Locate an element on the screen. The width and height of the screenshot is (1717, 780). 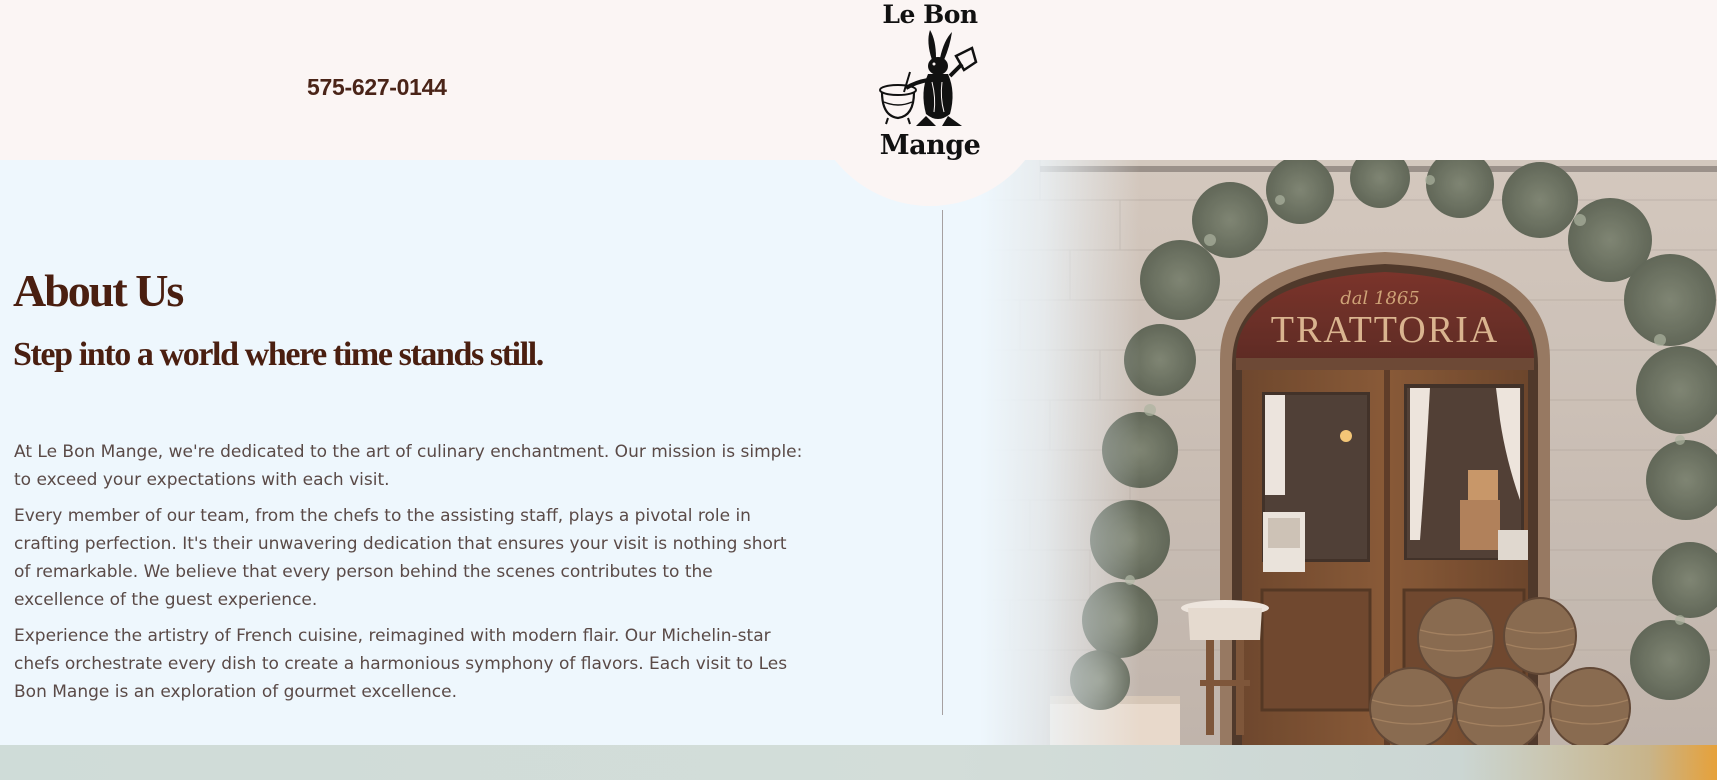
about-title: About Us is located at coordinates (98, 290).